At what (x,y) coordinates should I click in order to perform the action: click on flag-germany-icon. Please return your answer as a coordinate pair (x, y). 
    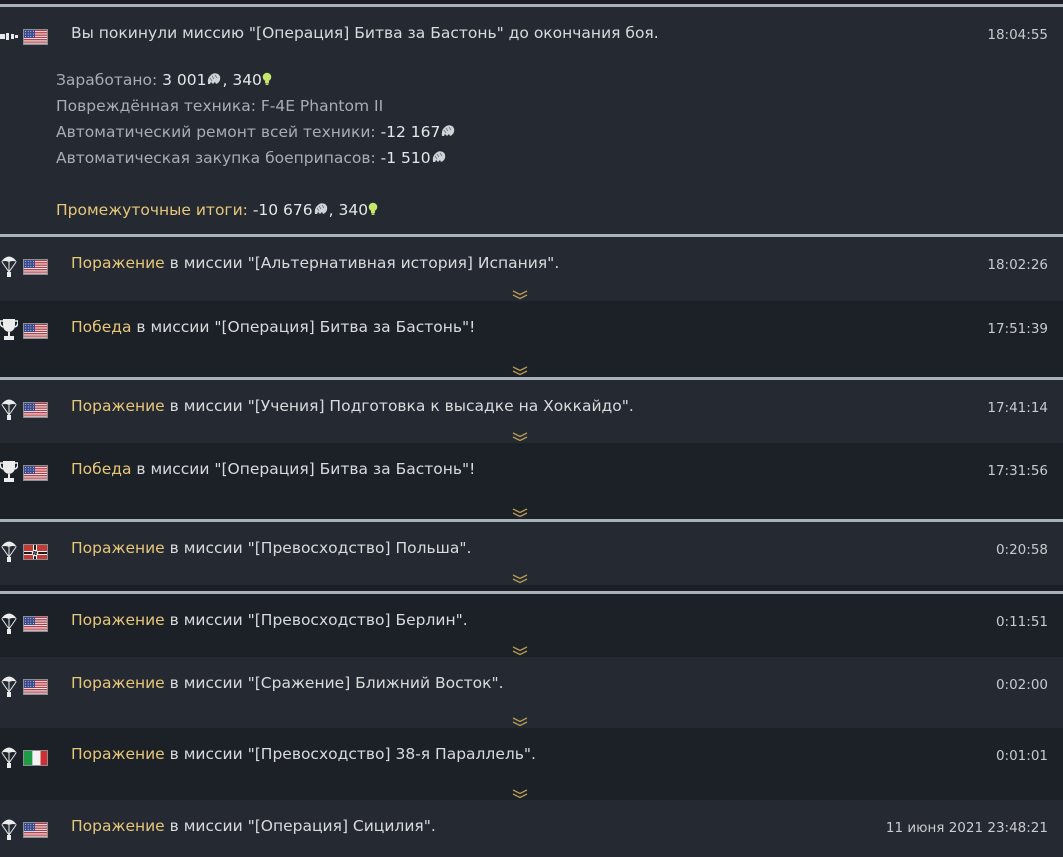
    Looking at the image, I should click on (35, 552).